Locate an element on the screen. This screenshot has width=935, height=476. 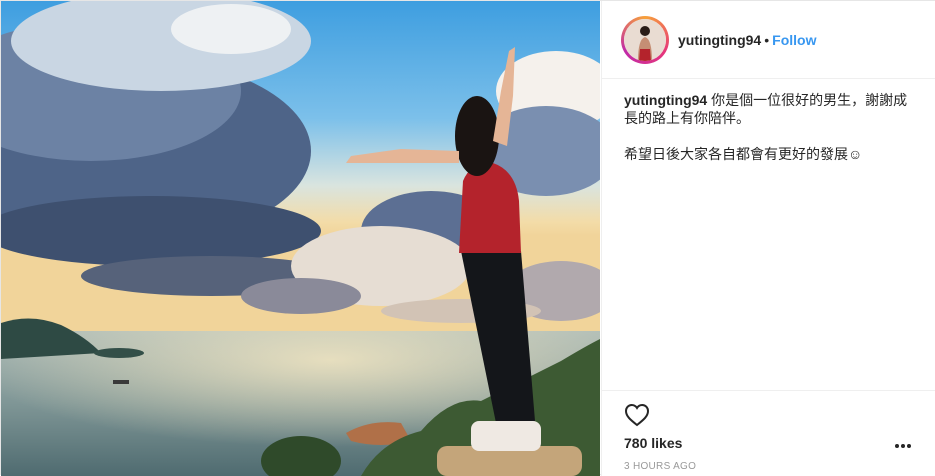
caption-text-line2: 希望日後大家各自都會有更好的發展☺ is located at coordinates (743, 154).